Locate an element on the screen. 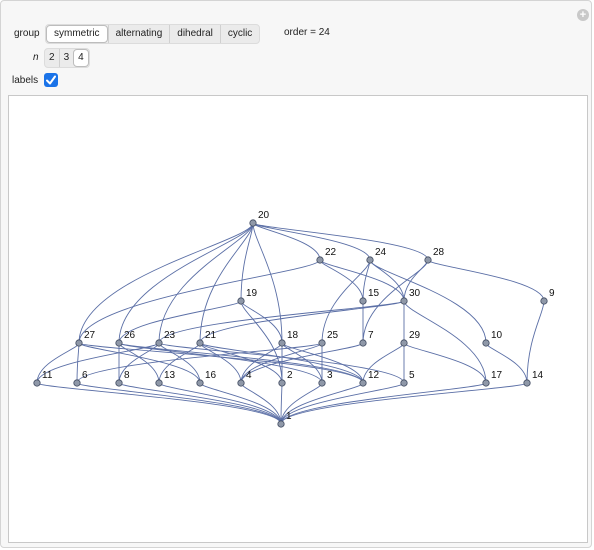 The width and height of the screenshot is (594, 550). vertex-label: 29 is located at coordinates (415, 335).